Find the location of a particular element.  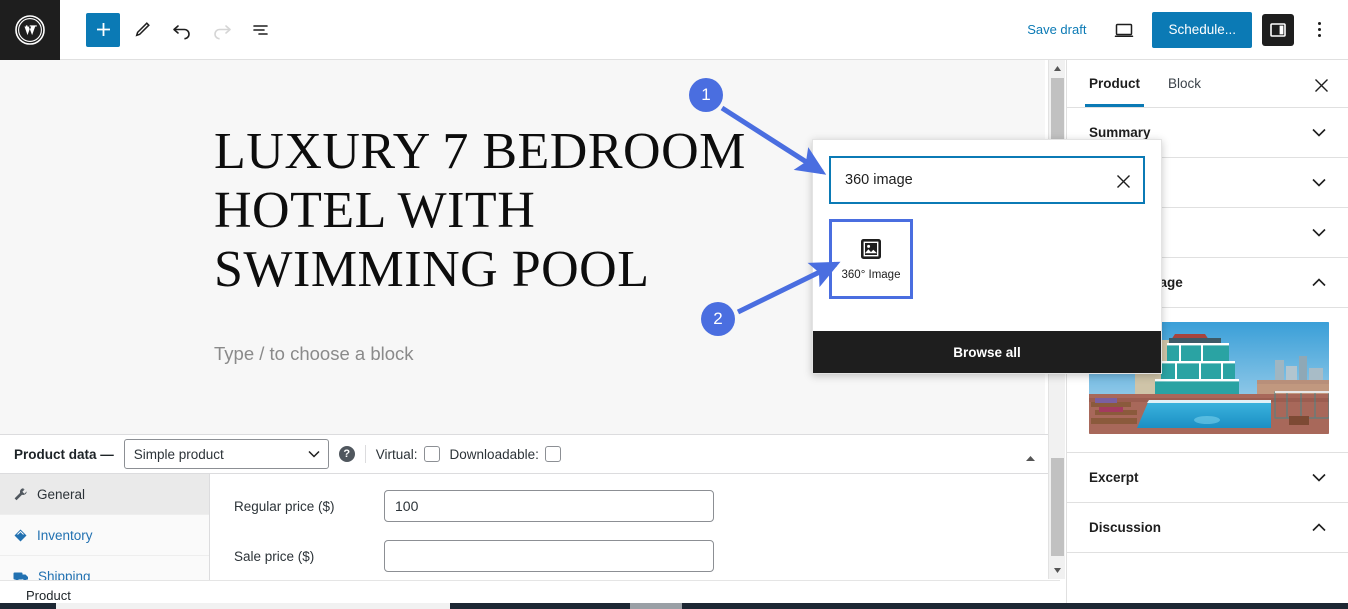

sidebar-panel-icon is located at coordinates (1278, 29).